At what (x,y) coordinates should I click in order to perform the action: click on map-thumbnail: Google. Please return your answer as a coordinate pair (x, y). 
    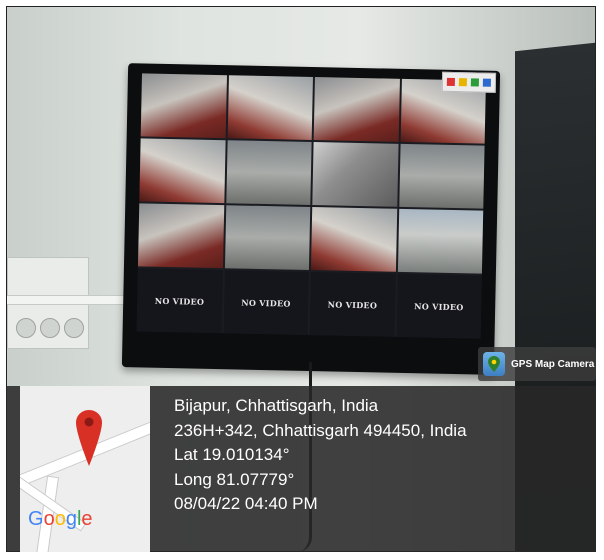
    Looking at the image, I should click on (85, 469).